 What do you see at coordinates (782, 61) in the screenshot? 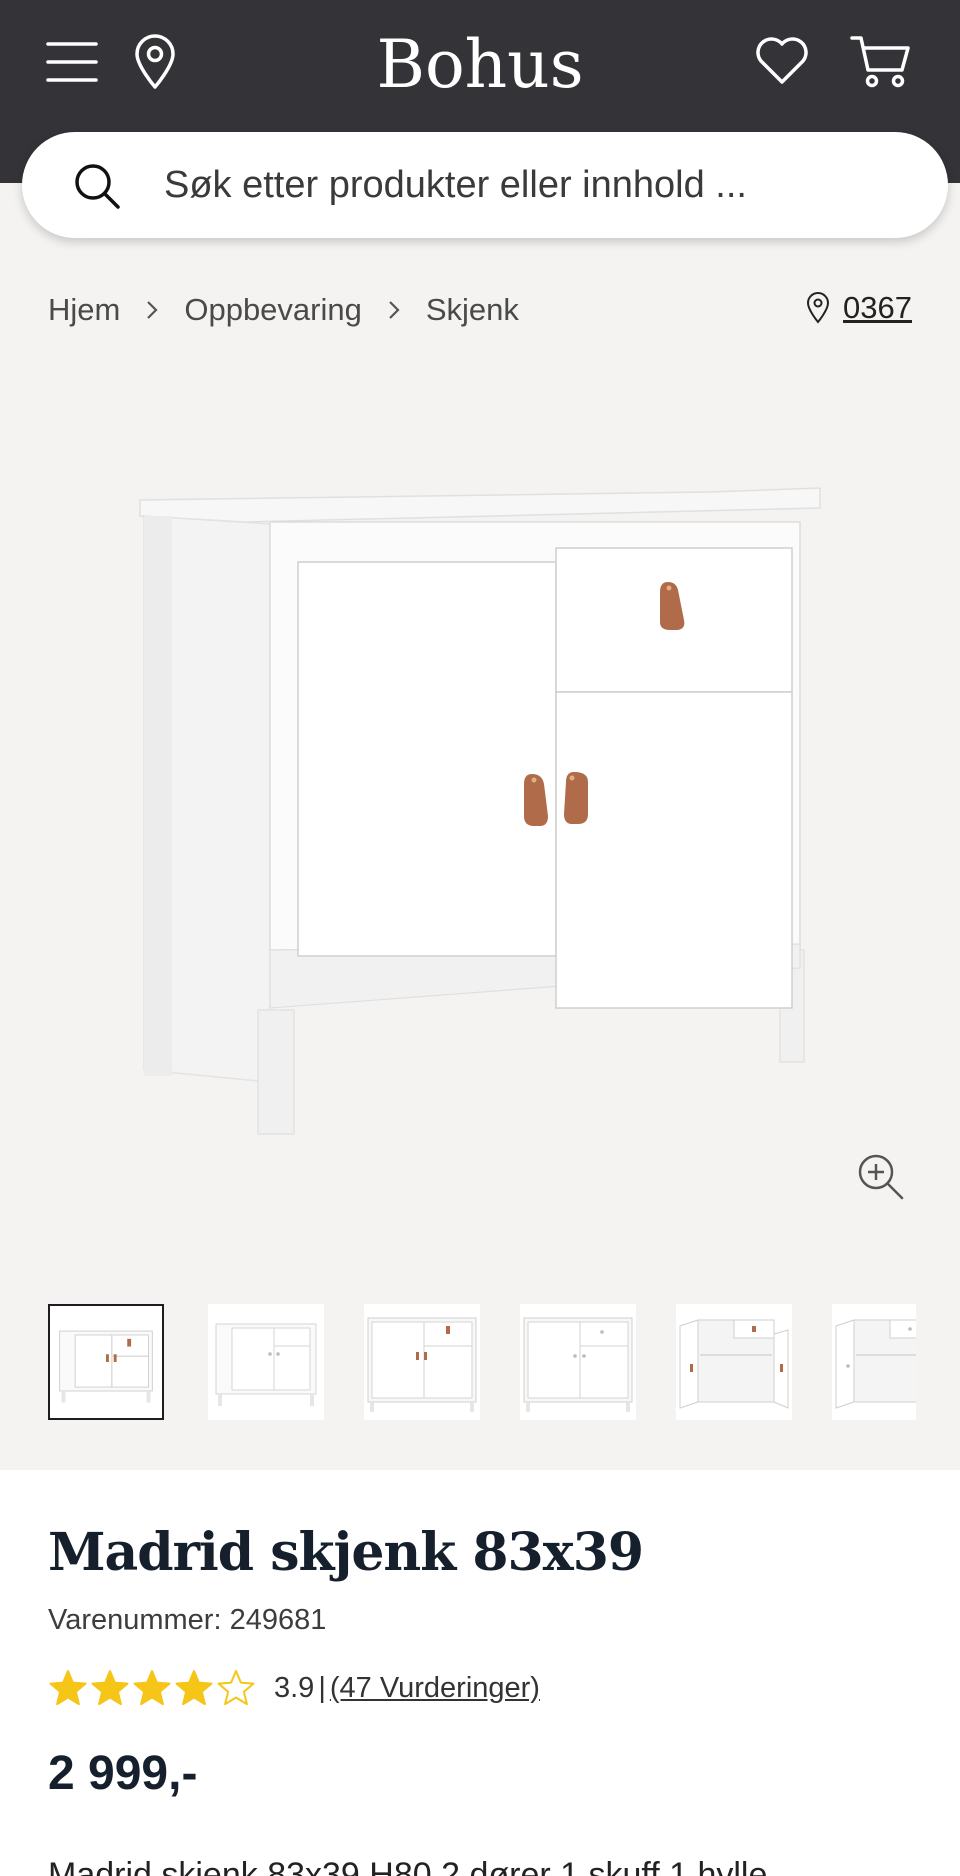
I see `heart-icon` at bounding box center [782, 61].